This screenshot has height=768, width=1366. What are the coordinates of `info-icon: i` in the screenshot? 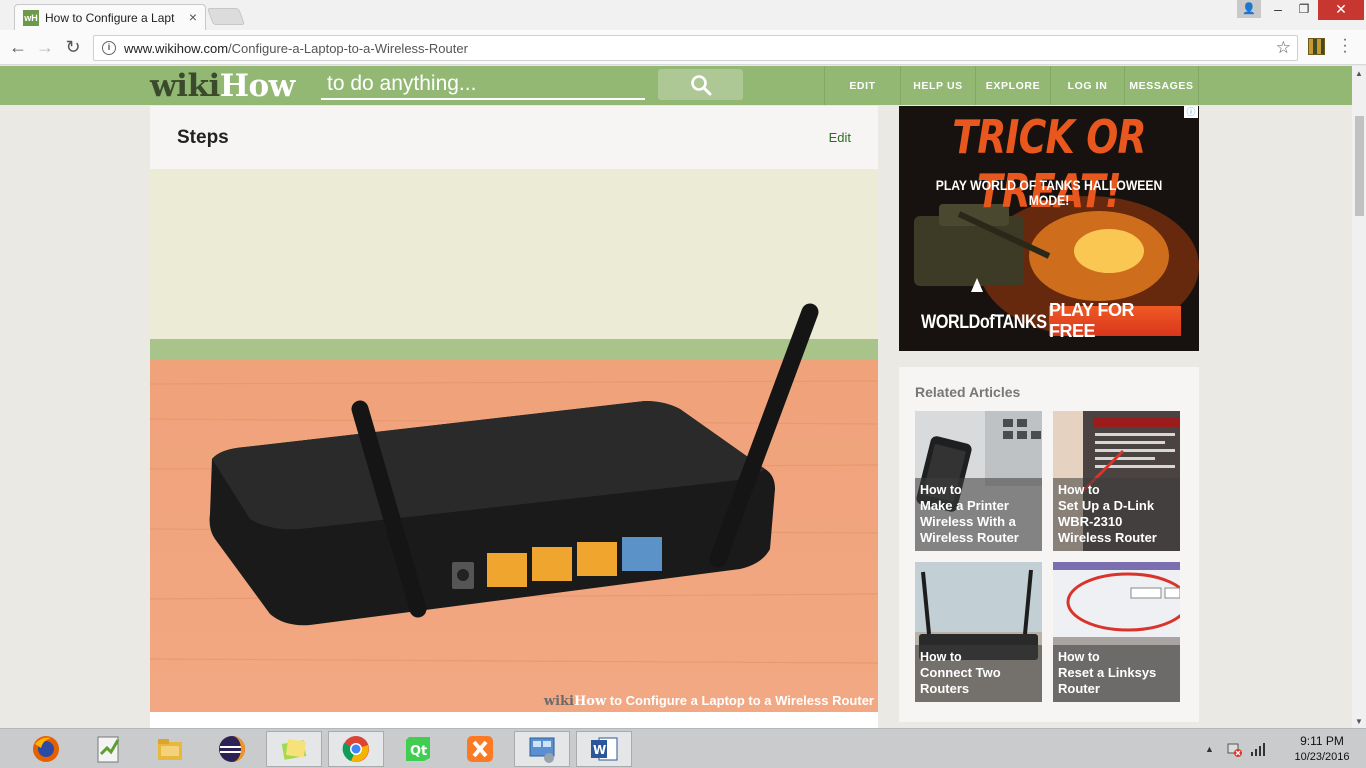 It's located at (109, 48).